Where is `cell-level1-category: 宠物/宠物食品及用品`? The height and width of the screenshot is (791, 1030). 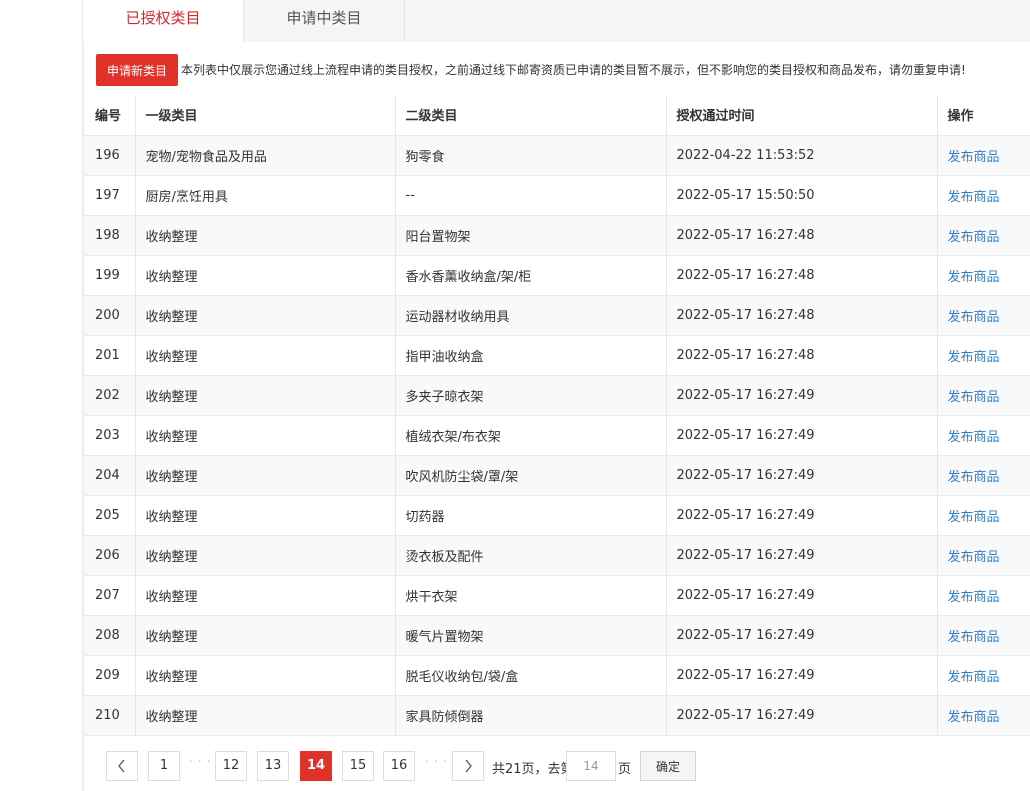
cell-level1-category: 宠物/宠物食品及用品 is located at coordinates (265, 155).